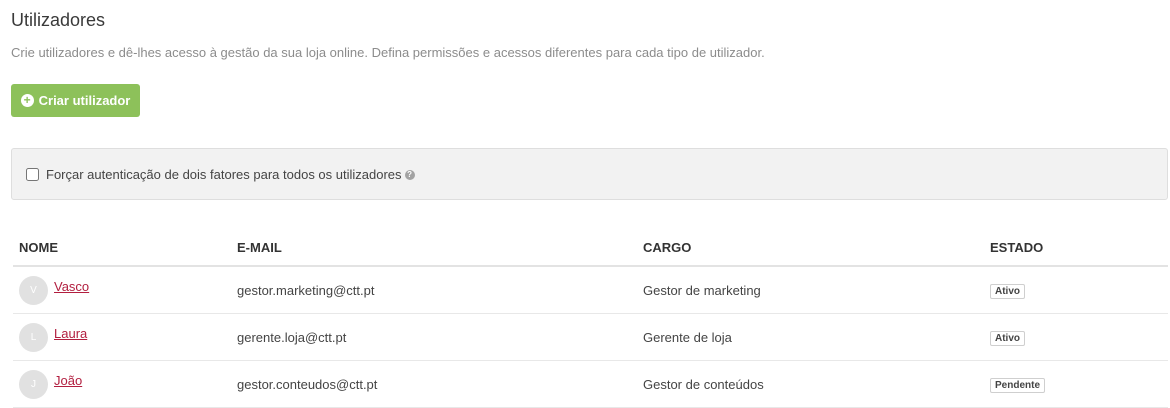 This screenshot has height=408, width=1170. I want to click on email-cell: gestor.marketing@ctt.pt, so click(434, 290).